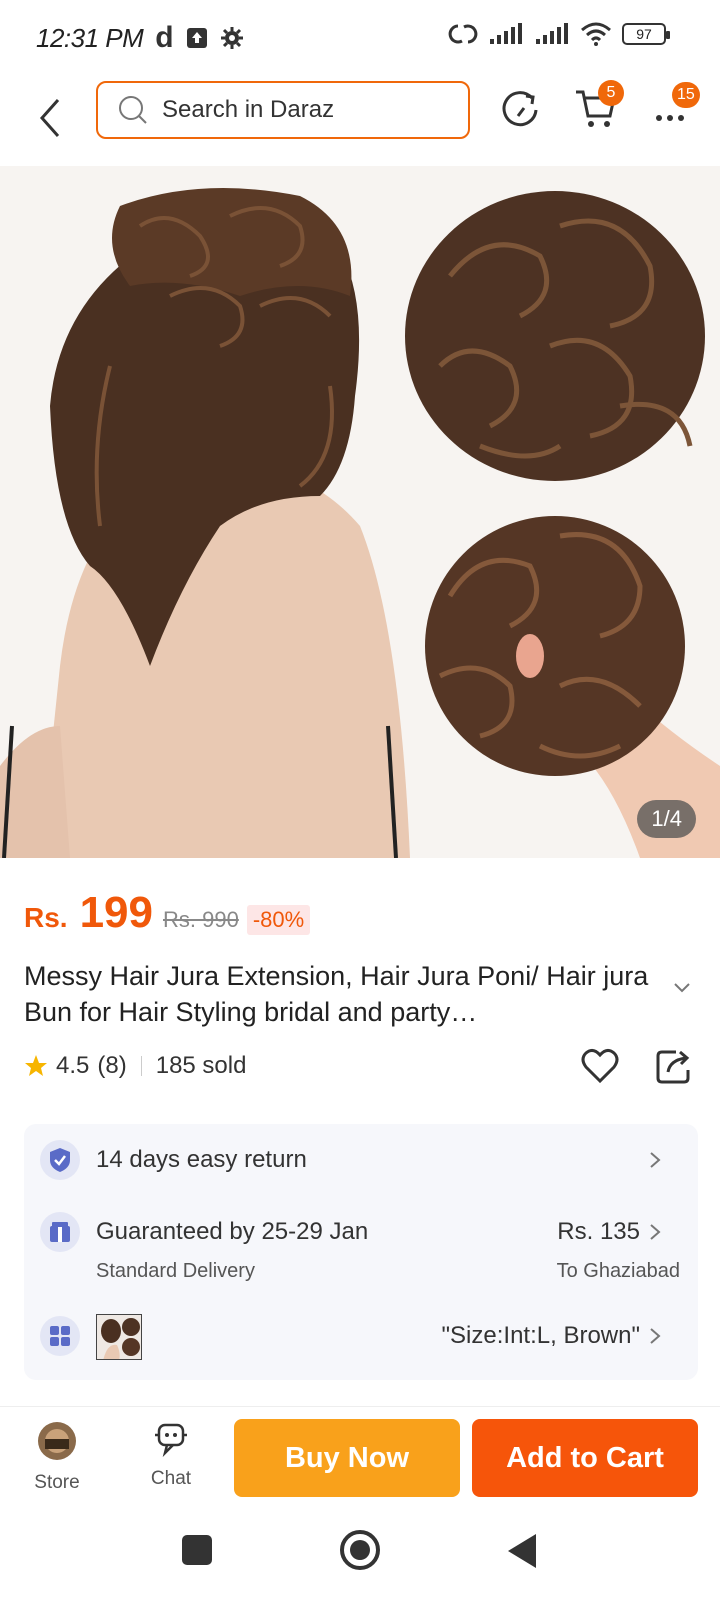  I want to click on delivery-destination: To Ghaziabad, so click(618, 1271).